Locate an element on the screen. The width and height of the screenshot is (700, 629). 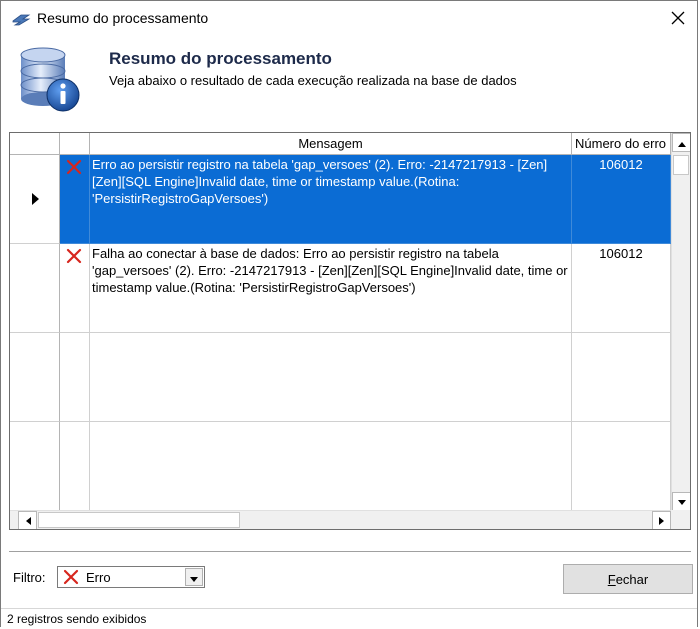
window-title: Resumo do processamento is located at coordinates (123, 18).